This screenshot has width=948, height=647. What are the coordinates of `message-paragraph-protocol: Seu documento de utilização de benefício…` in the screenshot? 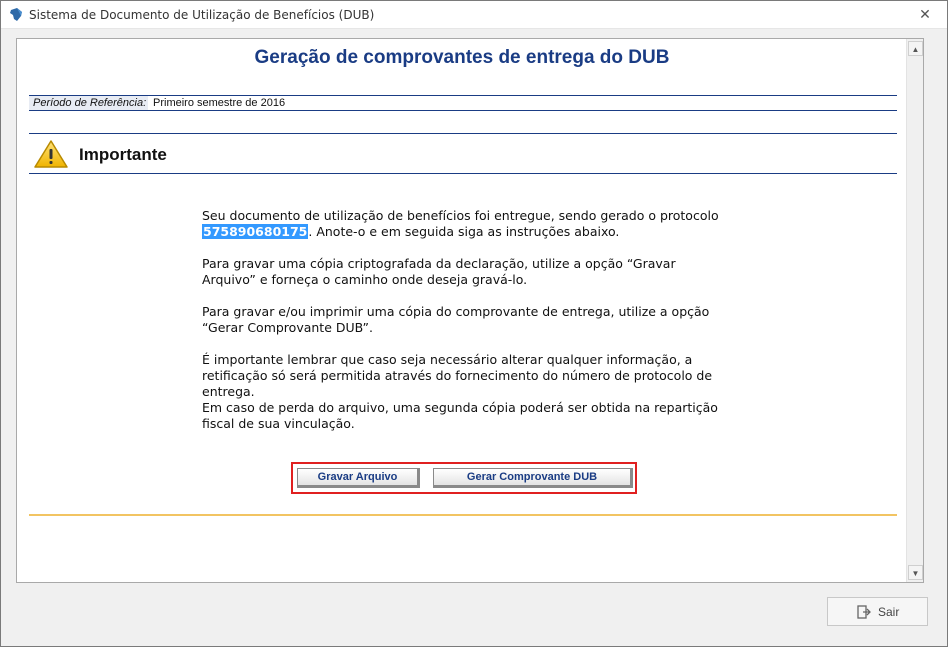 It's located at (467, 224).